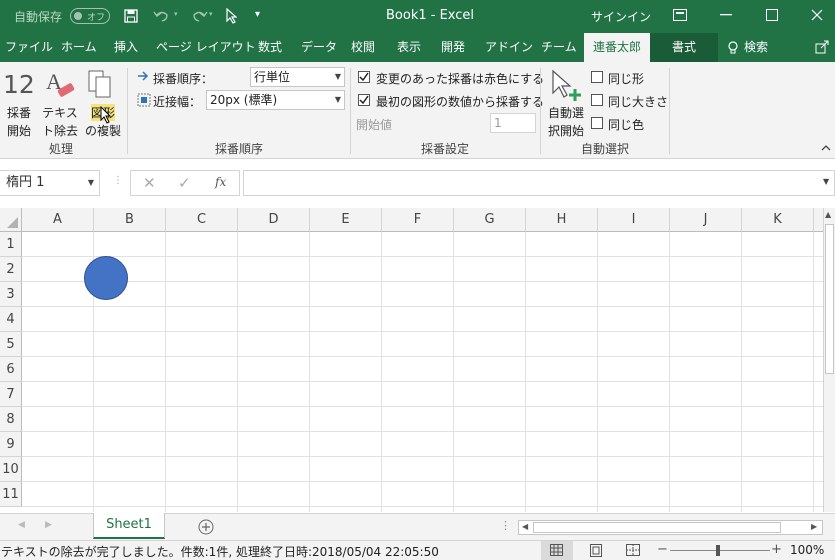 The width and height of the screenshot is (835, 560). I want to click on column-header: B, so click(130, 220).